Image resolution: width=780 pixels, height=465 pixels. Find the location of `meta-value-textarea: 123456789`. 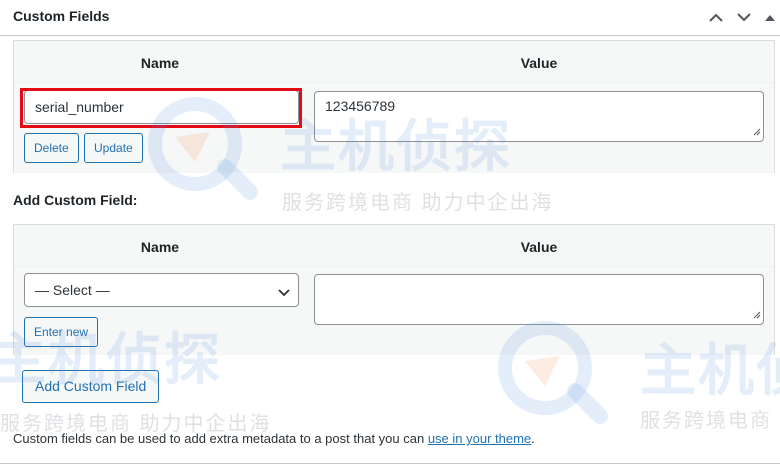

meta-value-textarea: 123456789 is located at coordinates (539, 116).